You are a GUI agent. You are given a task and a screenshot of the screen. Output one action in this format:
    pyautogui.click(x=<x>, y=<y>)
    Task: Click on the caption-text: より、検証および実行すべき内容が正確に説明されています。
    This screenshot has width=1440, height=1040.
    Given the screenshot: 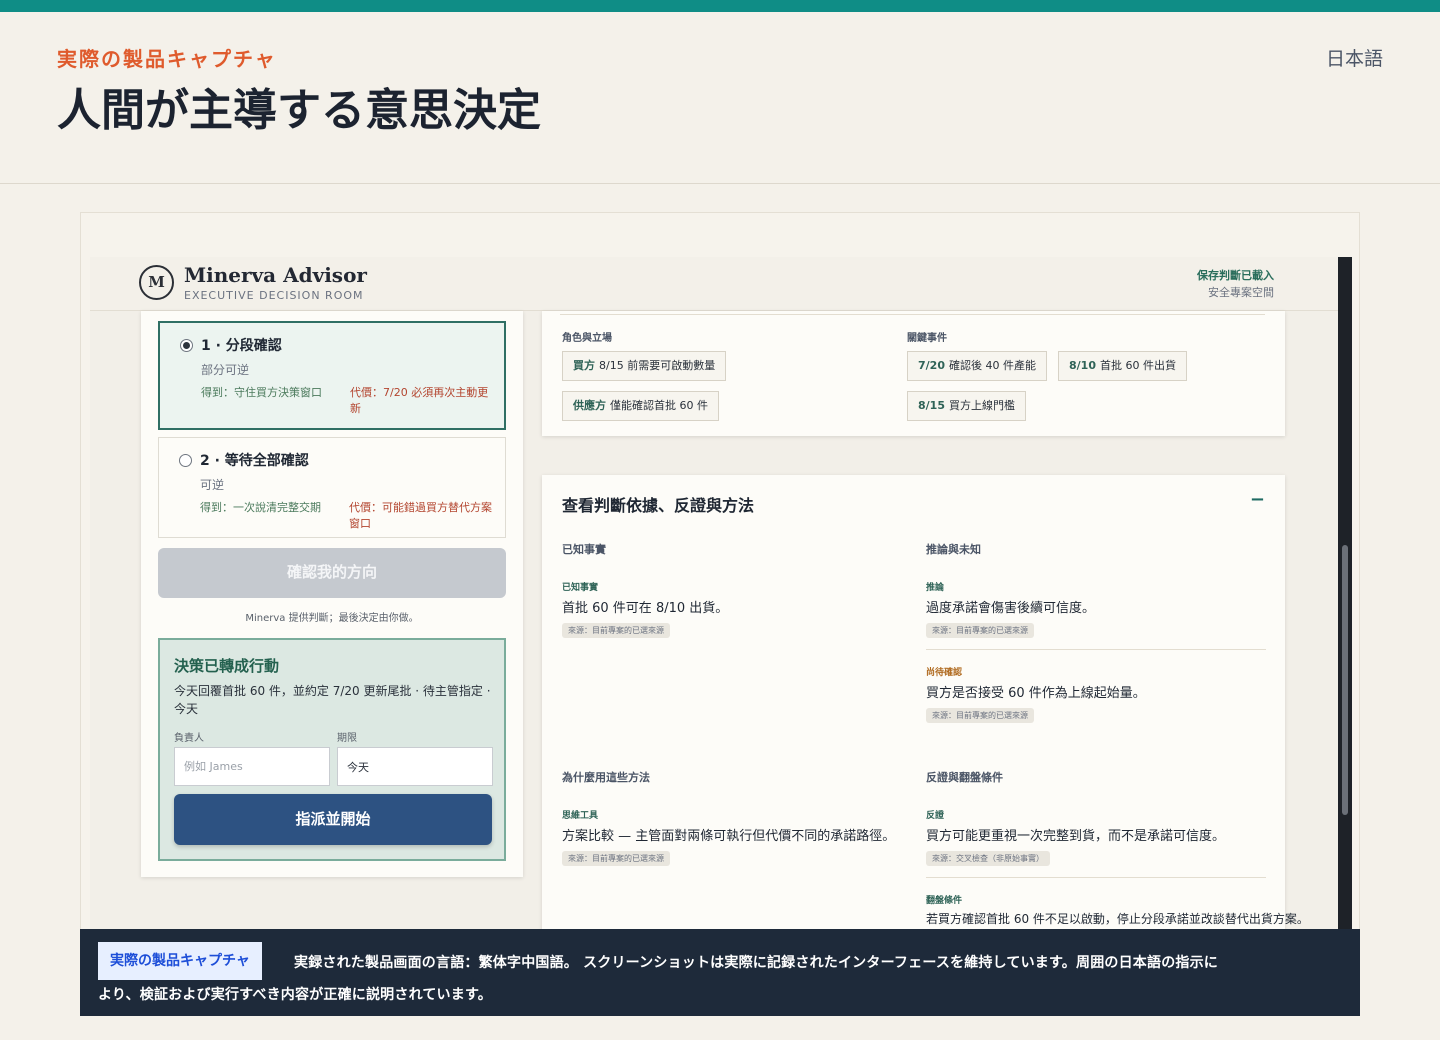 What is the action you would take?
    pyautogui.click(x=295, y=995)
    